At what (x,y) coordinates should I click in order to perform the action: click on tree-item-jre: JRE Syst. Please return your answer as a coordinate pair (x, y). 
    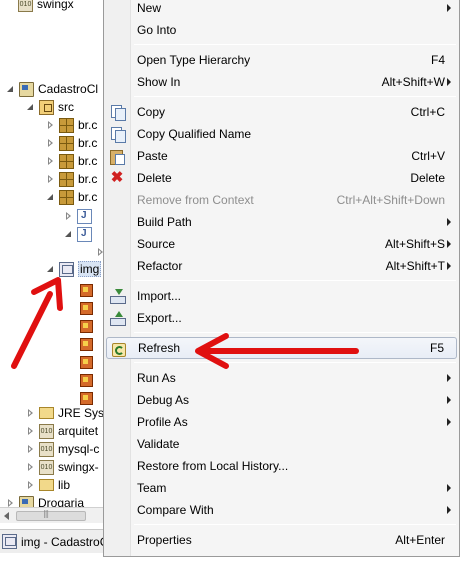
    Looking at the image, I should click on (65, 413).